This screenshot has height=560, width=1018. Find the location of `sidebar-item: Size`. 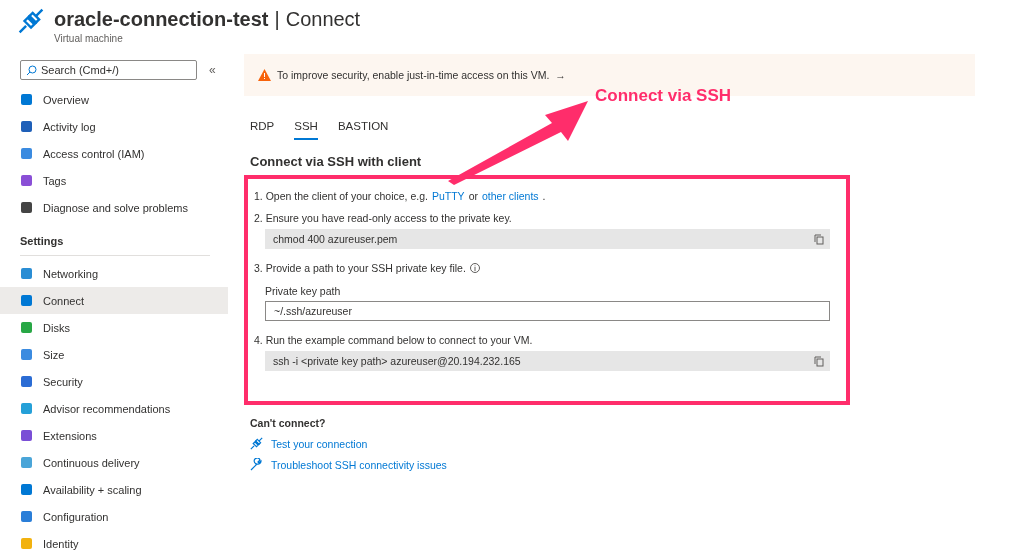

sidebar-item: Size is located at coordinates (114, 354).